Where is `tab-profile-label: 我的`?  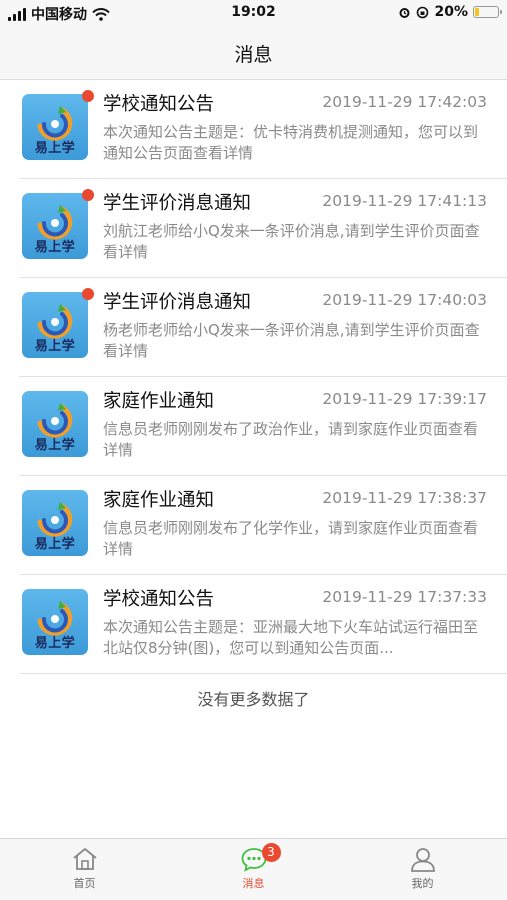
tab-profile-label: 我的 is located at coordinates (422, 883).